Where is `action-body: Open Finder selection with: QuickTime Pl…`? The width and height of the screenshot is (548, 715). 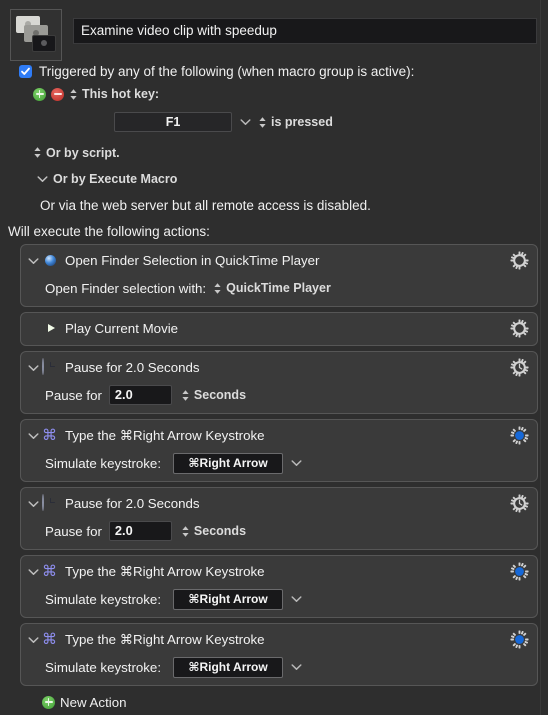 action-body: Open Finder selection with: QuickTime Pl… is located at coordinates (279, 288).